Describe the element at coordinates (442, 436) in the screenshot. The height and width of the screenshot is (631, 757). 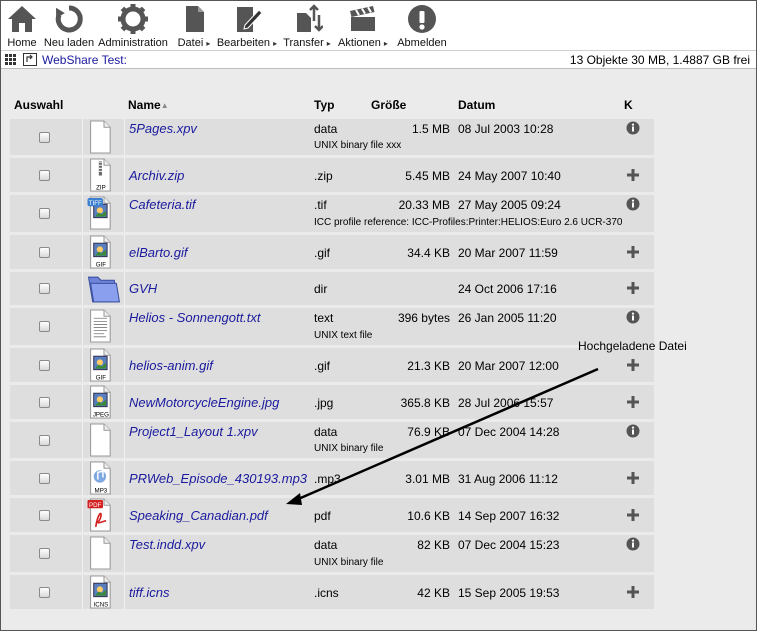
I see `annotation-arrow-icon` at that location.